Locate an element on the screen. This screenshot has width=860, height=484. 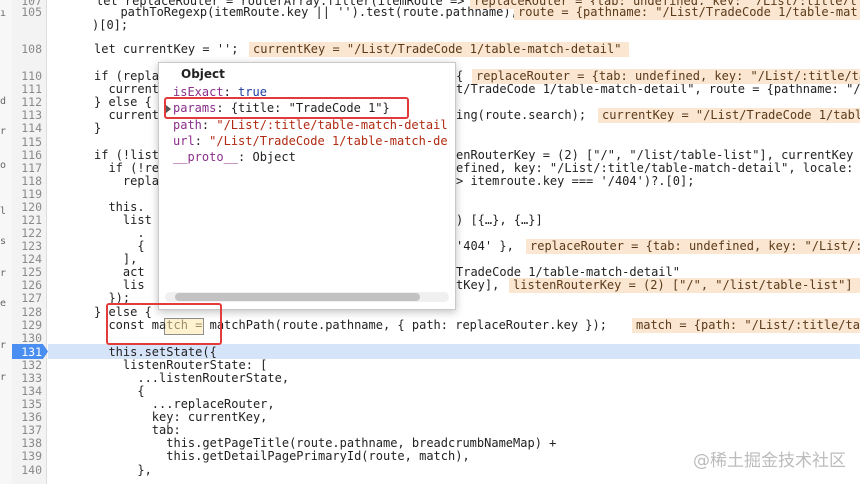
edge-char: d is located at coordinates (3, 101).